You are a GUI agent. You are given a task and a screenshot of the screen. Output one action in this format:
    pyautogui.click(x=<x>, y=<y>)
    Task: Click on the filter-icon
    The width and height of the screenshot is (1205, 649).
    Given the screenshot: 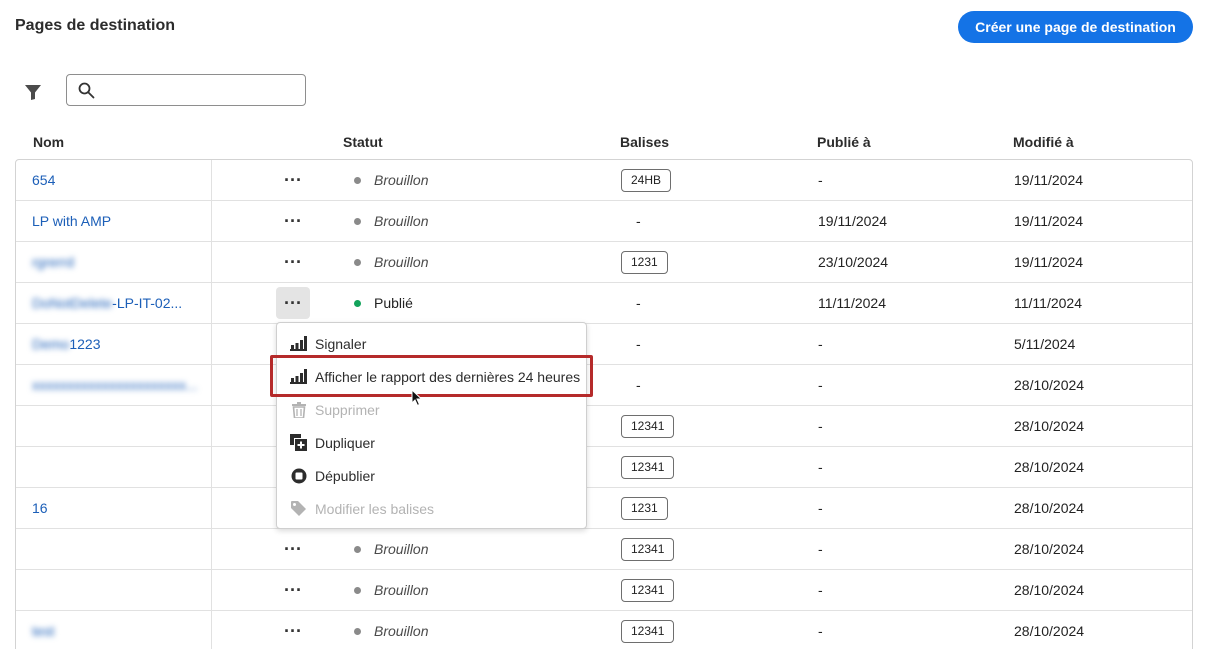 What is the action you would take?
    pyautogui.click(x=33, y=92)
    